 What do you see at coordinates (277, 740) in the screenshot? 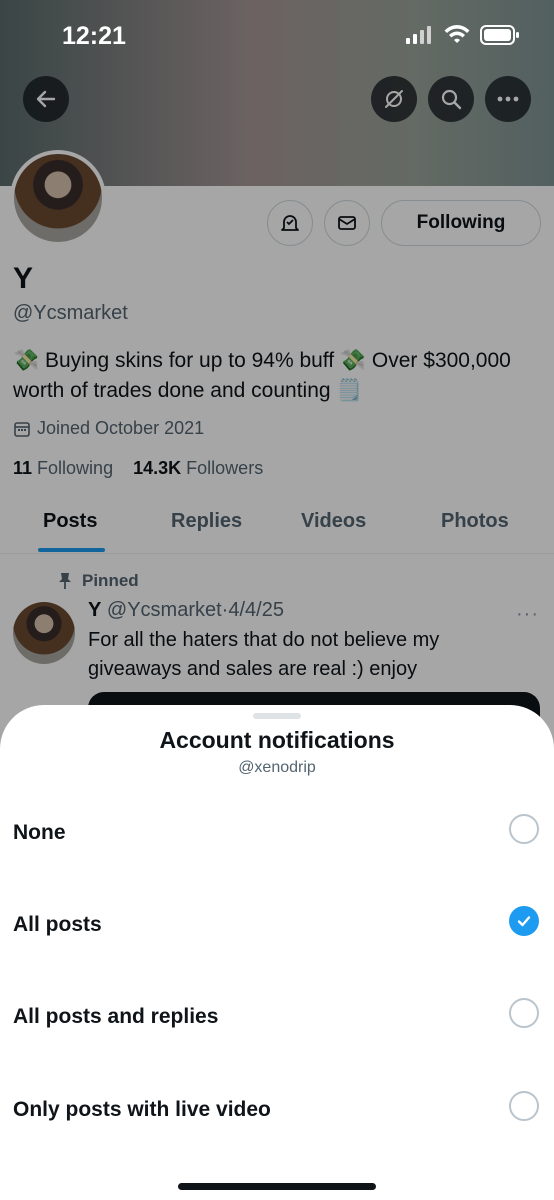
I see `sheet-title: Account notifications` at bounding box center [277, 740].